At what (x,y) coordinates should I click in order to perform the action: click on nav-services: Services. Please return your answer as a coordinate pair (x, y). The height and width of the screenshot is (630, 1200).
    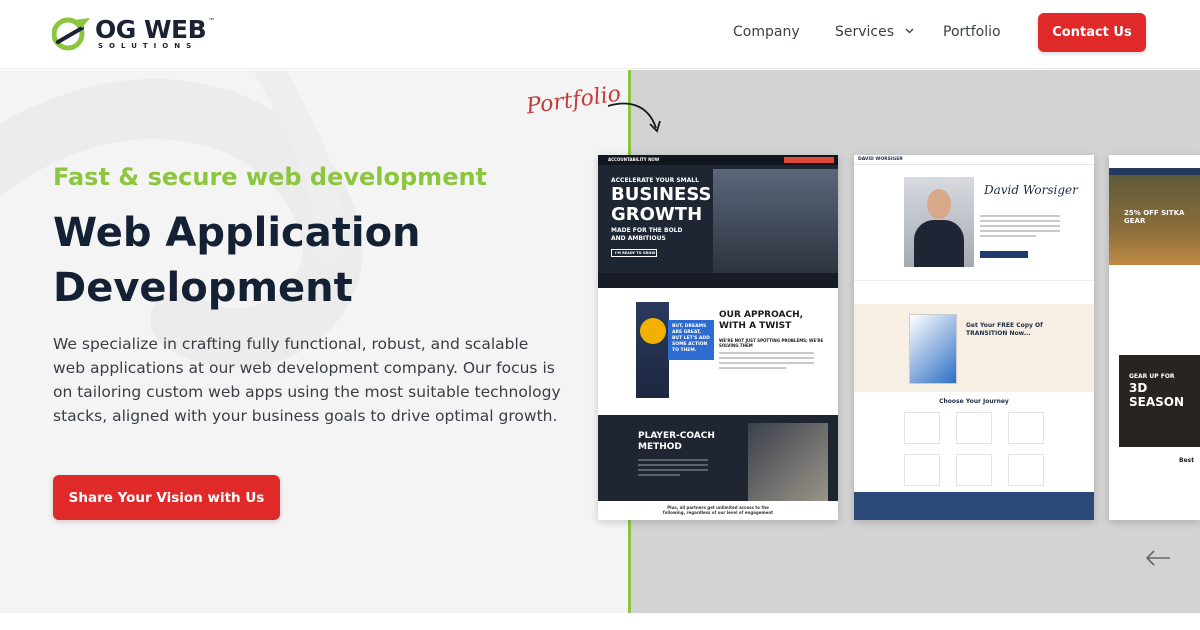
    Looking at the image, I should click on (874, 32).